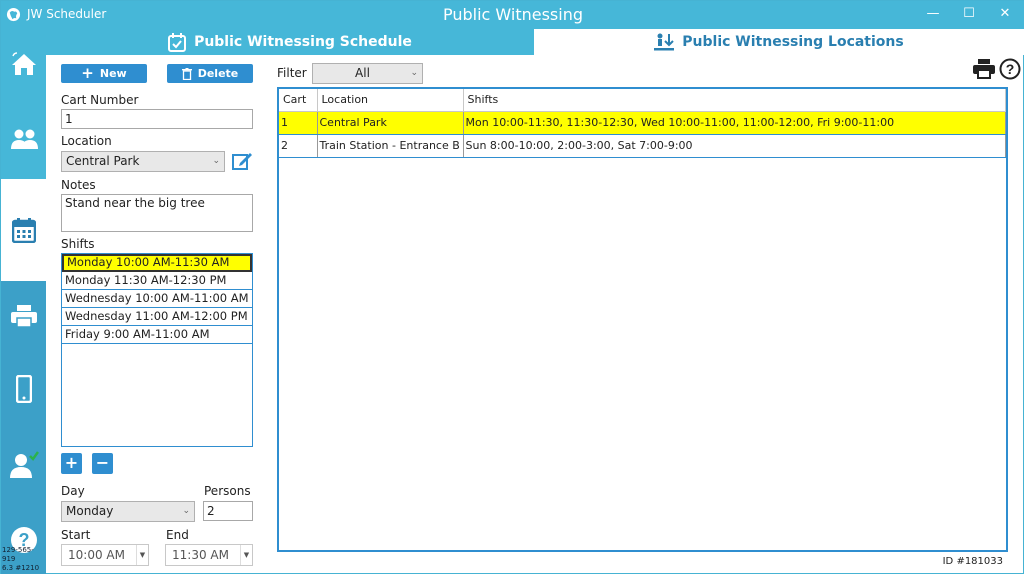 This screenshot has width=1024, height=574. What do you see at coordinates (734, 146) in the screenshot?
I see `cell-shifts: Sun 8:00-10:00, 2:00-3:00, Sat 7:00-9:00` at bounding box center [734, 146].